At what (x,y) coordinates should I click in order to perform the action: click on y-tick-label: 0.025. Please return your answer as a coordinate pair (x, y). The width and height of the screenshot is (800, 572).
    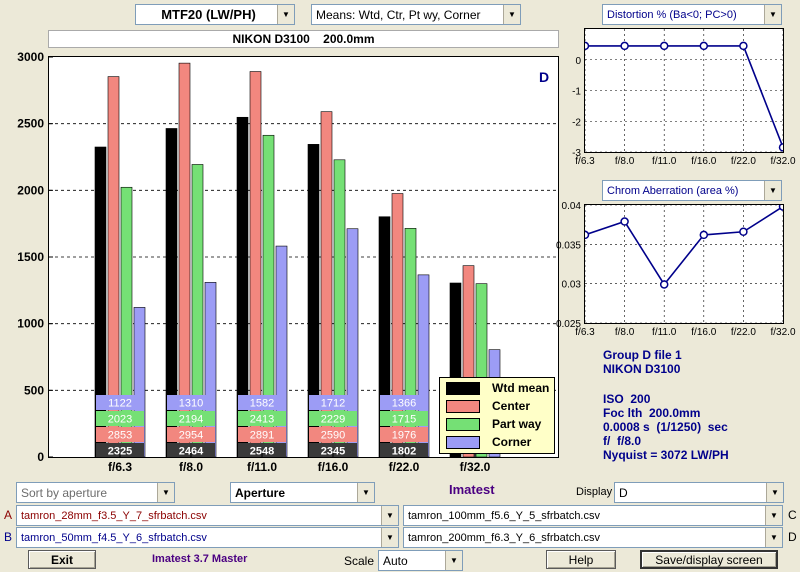
    Looking at the image, I should click on (568, 324).